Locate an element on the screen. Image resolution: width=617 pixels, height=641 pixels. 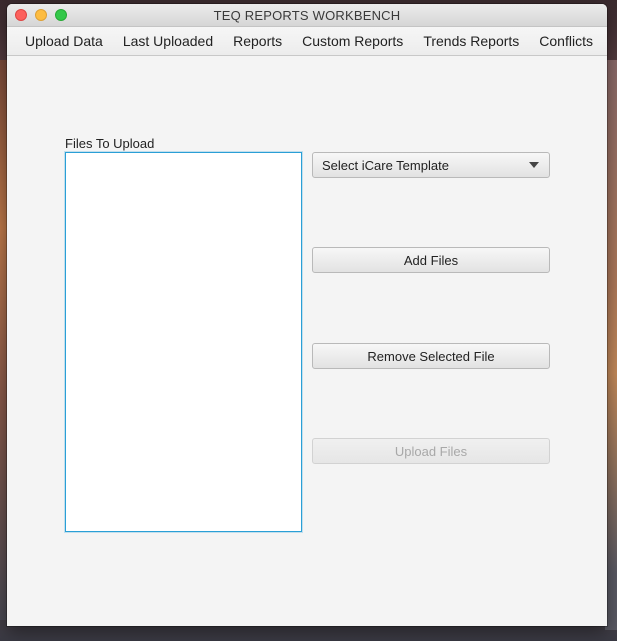
menu-last-uploaded: Last Uploaded is located at coordinates (168, 41).